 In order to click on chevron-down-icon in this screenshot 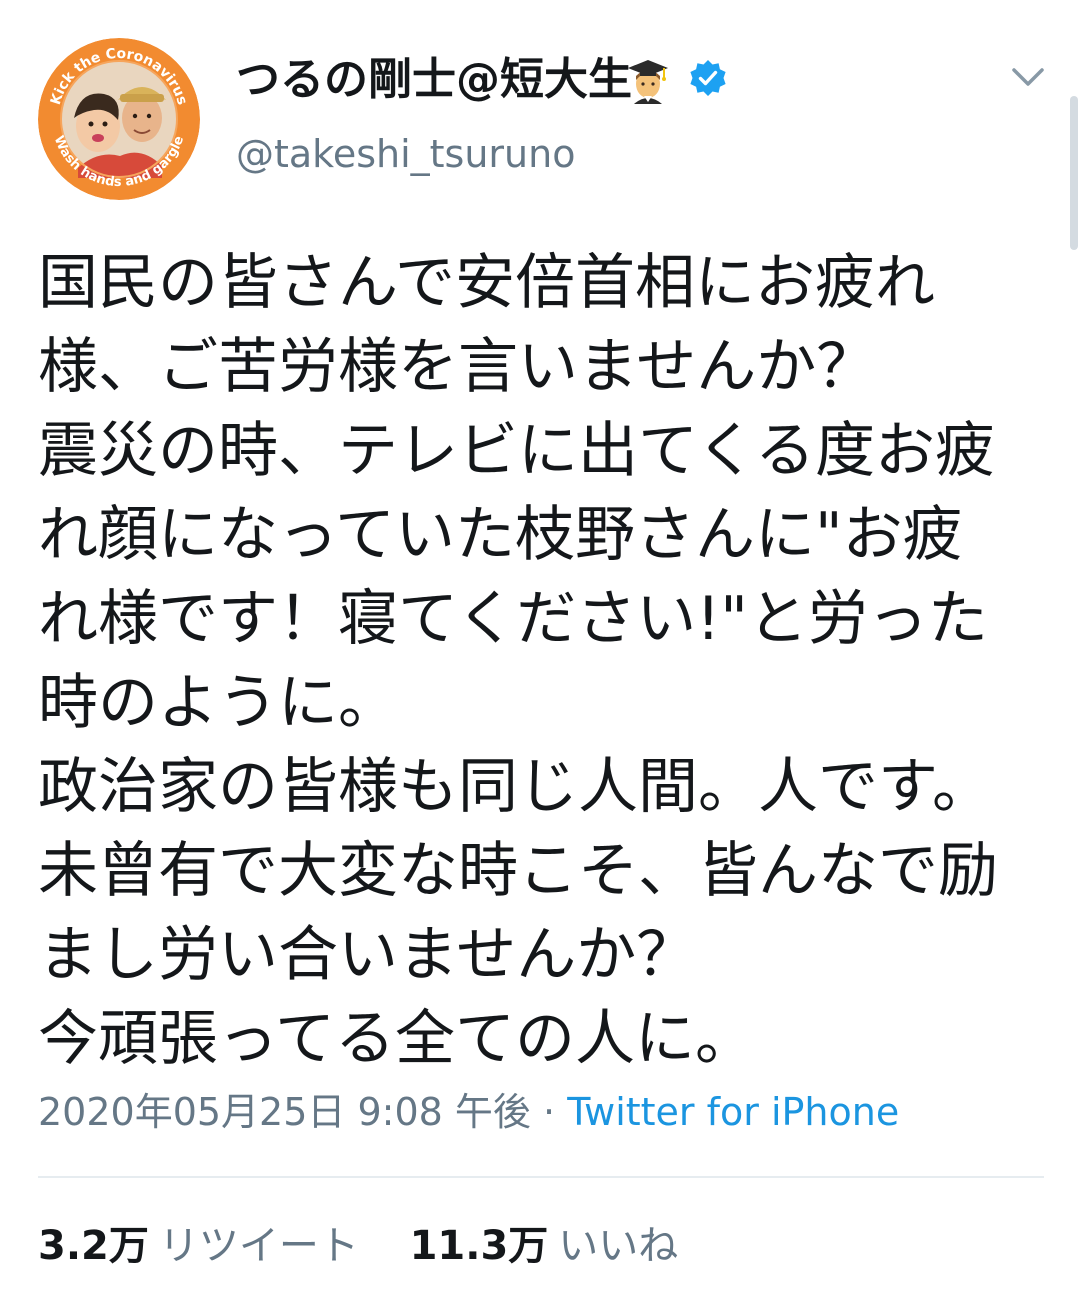, I will do `click(1028, 78)`.